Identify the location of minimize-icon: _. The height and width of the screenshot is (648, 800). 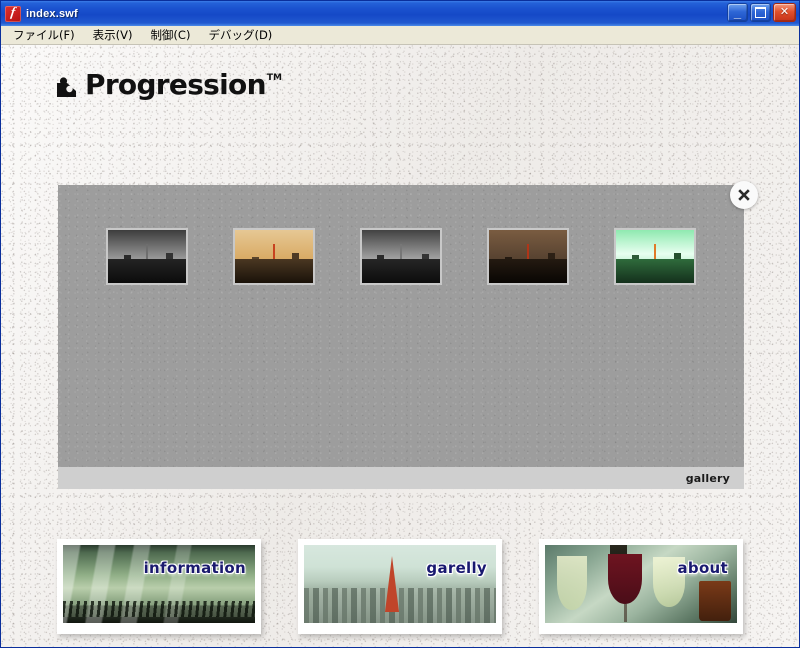
(737, 12).